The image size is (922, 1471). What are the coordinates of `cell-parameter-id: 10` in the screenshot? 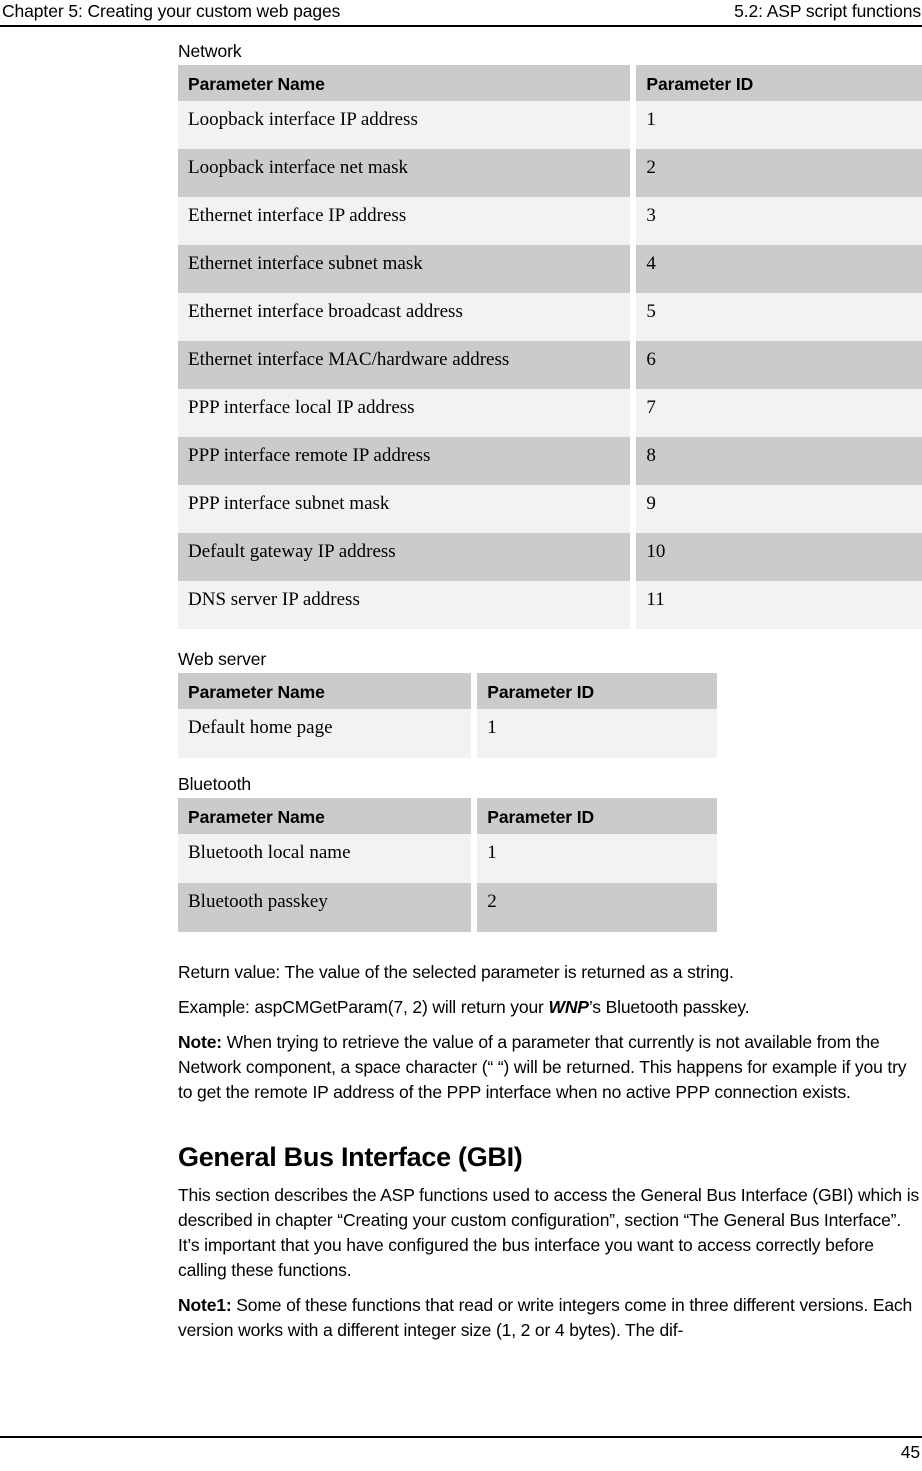 It's located at (776, 557).